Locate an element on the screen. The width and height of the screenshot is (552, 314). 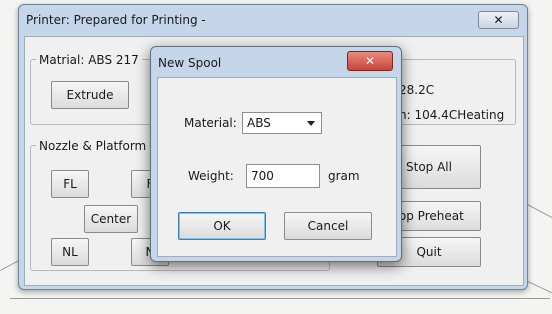
weight-label: Weight: is located at coordinates (211, 176).